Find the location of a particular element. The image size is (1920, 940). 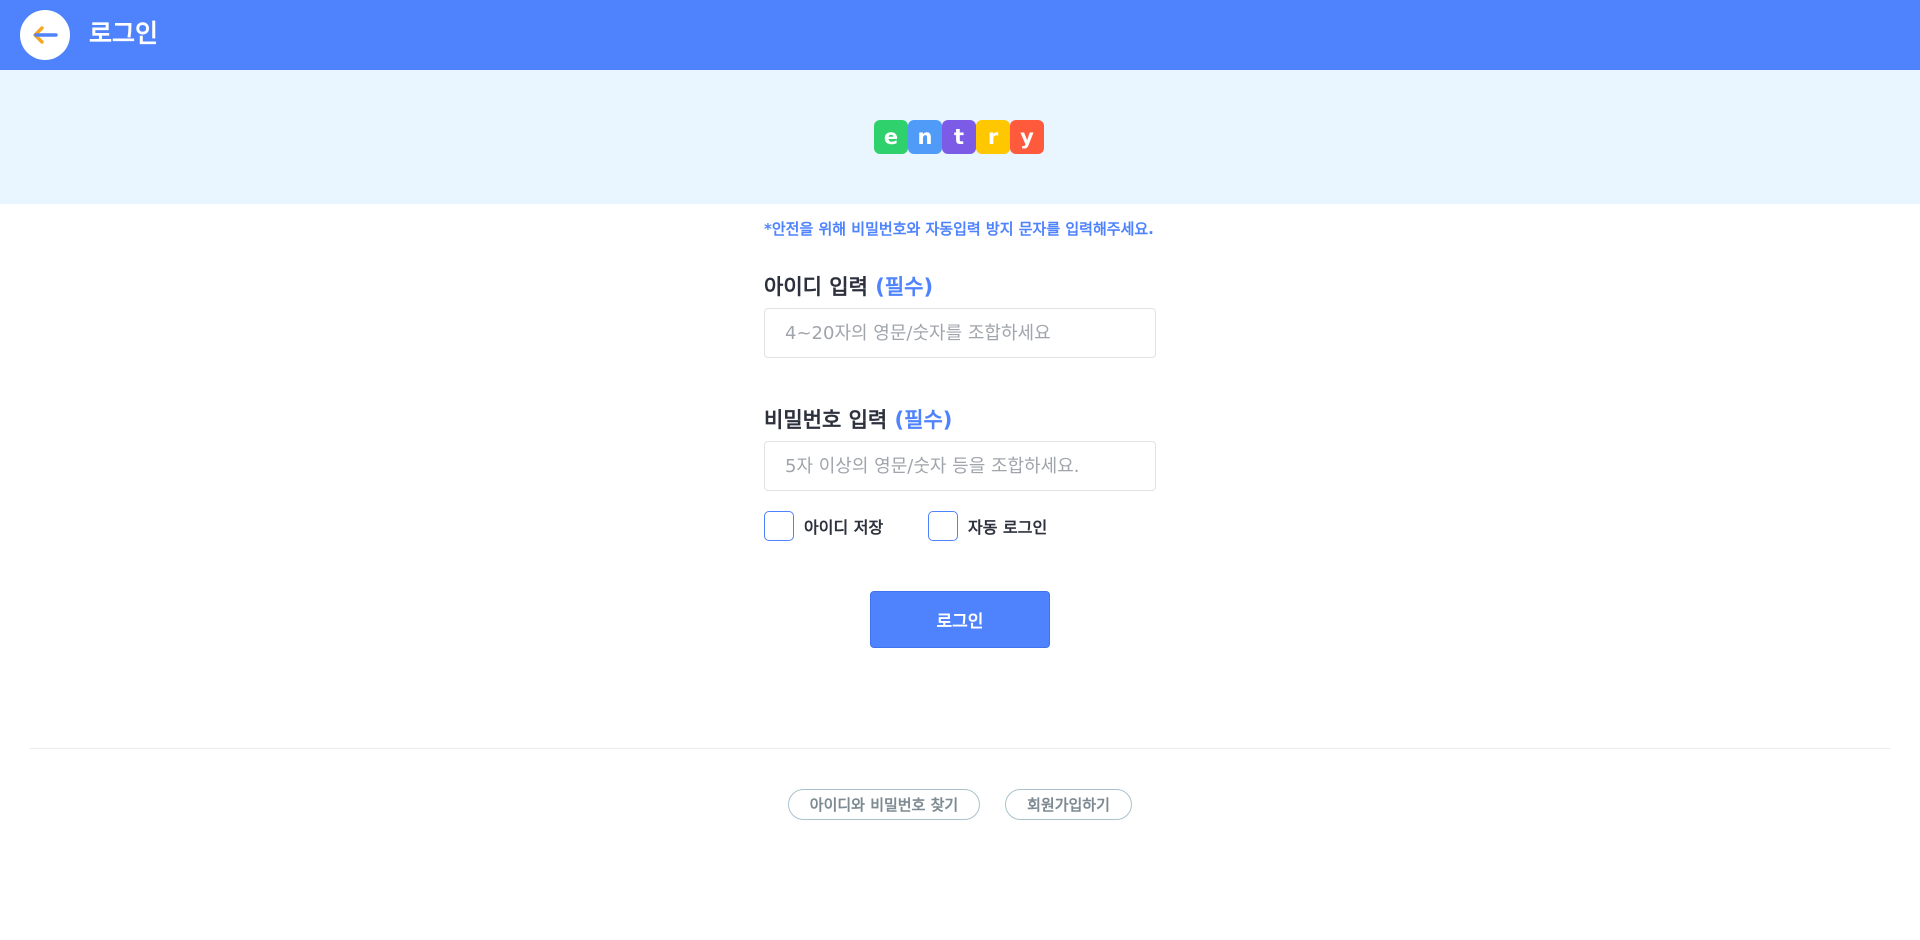

logo-band: e n t r y is located at coordinates (960, 137).